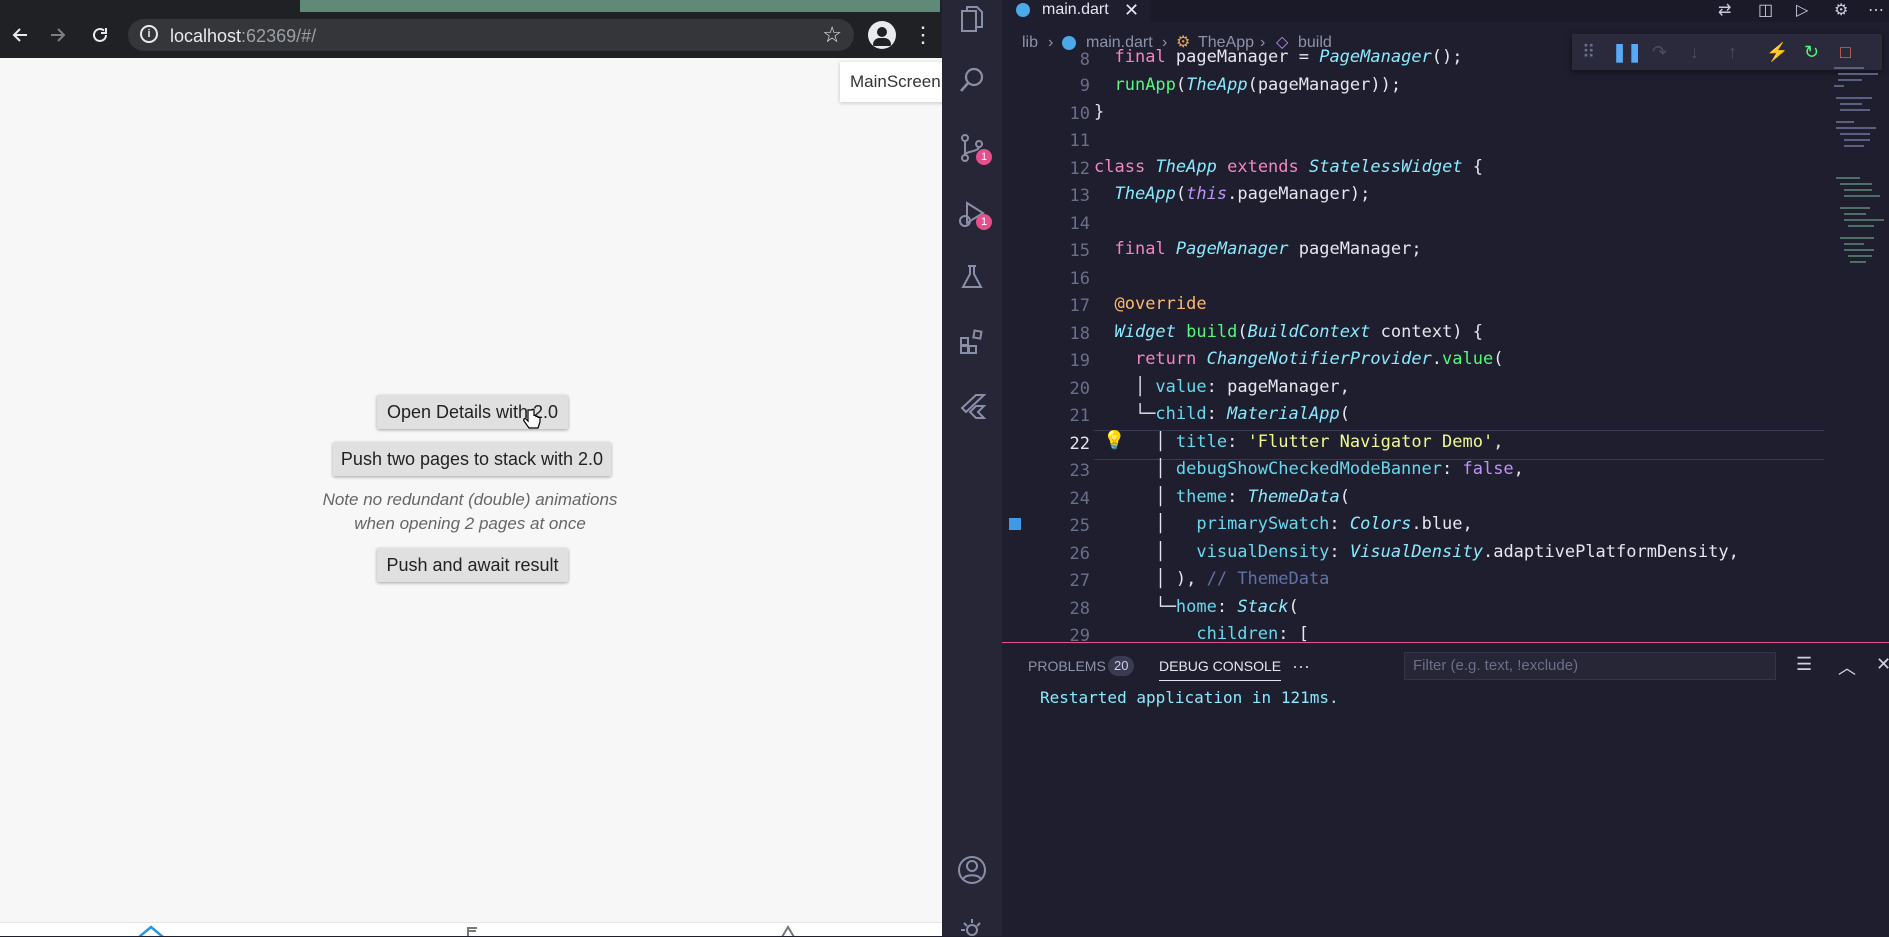 The width and height of the screenshot is (1889, 937). What do you see at coordinates (1079, 471) in the screenshot?
I see `line-number: 23` at bounding box center [1079, 471].